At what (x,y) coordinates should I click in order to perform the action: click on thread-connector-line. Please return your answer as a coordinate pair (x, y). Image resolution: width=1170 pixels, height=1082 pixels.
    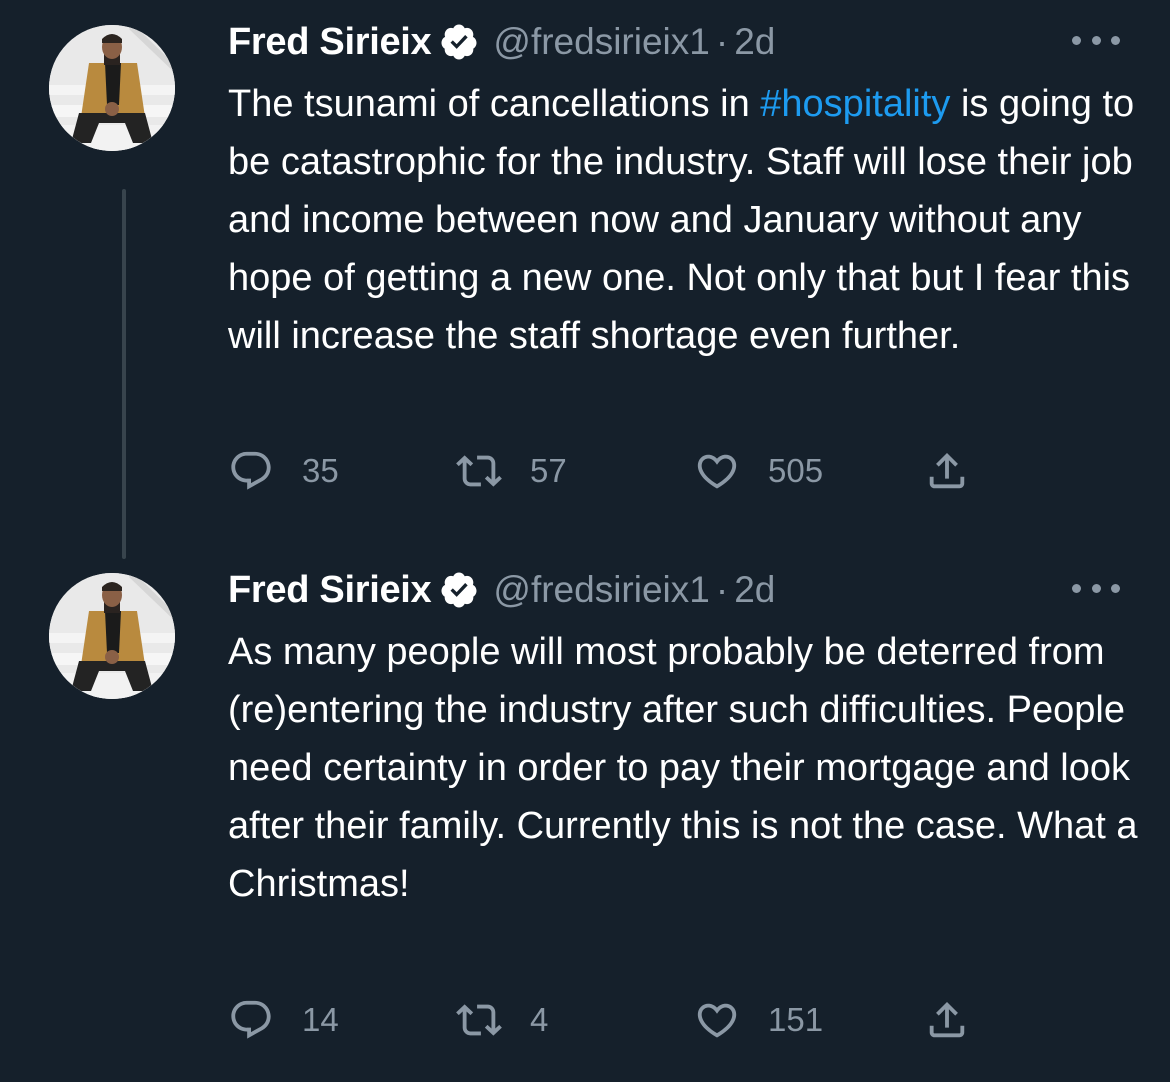
    Looking at the image, I should click on (124, 374).